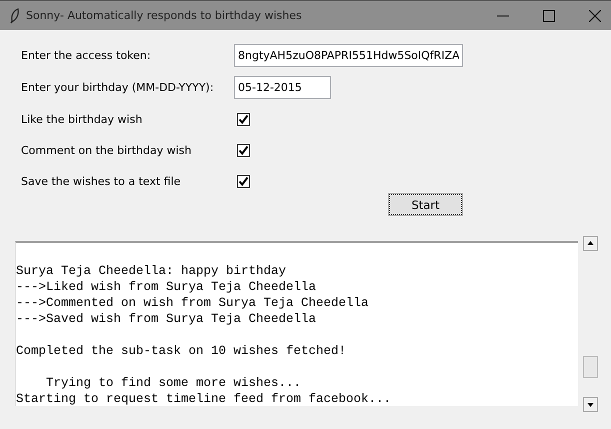 The image size is (611, 429). Describe the element at coordinates (590, 243) in the screenshot. I see `scroll-up-icon` at that location.